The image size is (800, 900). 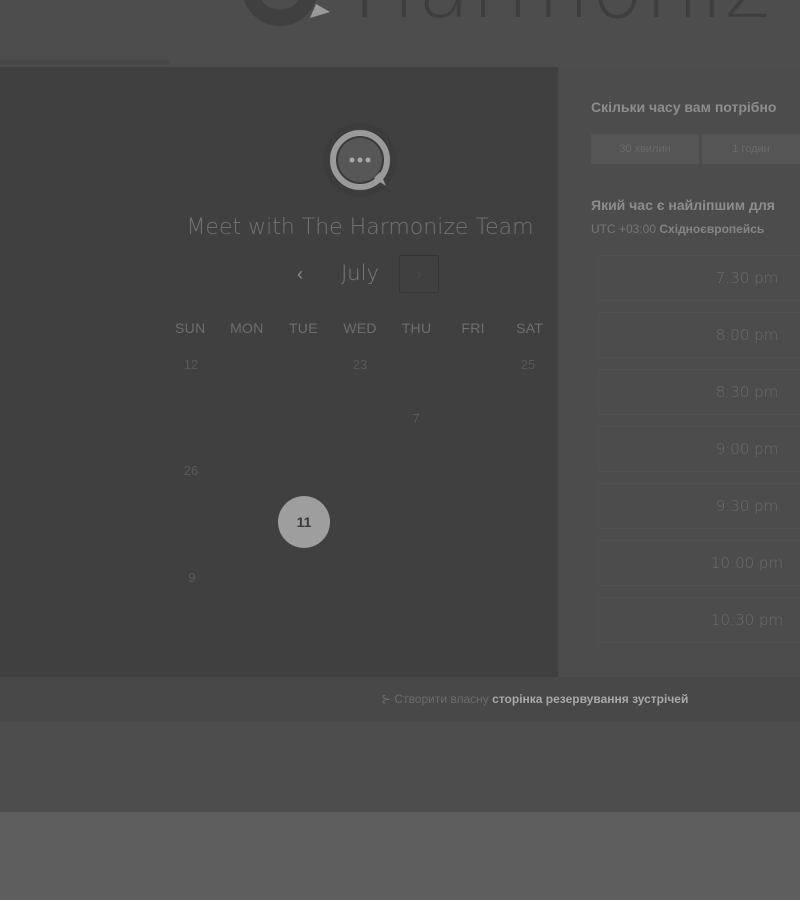 I want to click on chevron-left-icon: ‹, so click(x=300, y=274).